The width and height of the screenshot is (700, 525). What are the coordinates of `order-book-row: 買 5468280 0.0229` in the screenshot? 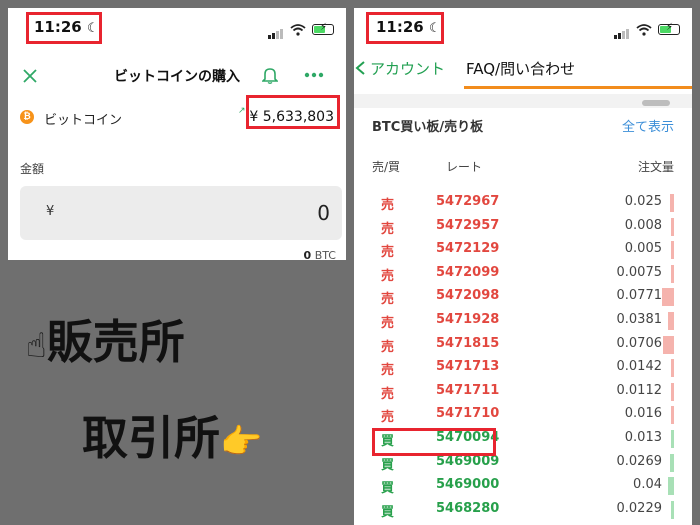 It's located at (523, 512).